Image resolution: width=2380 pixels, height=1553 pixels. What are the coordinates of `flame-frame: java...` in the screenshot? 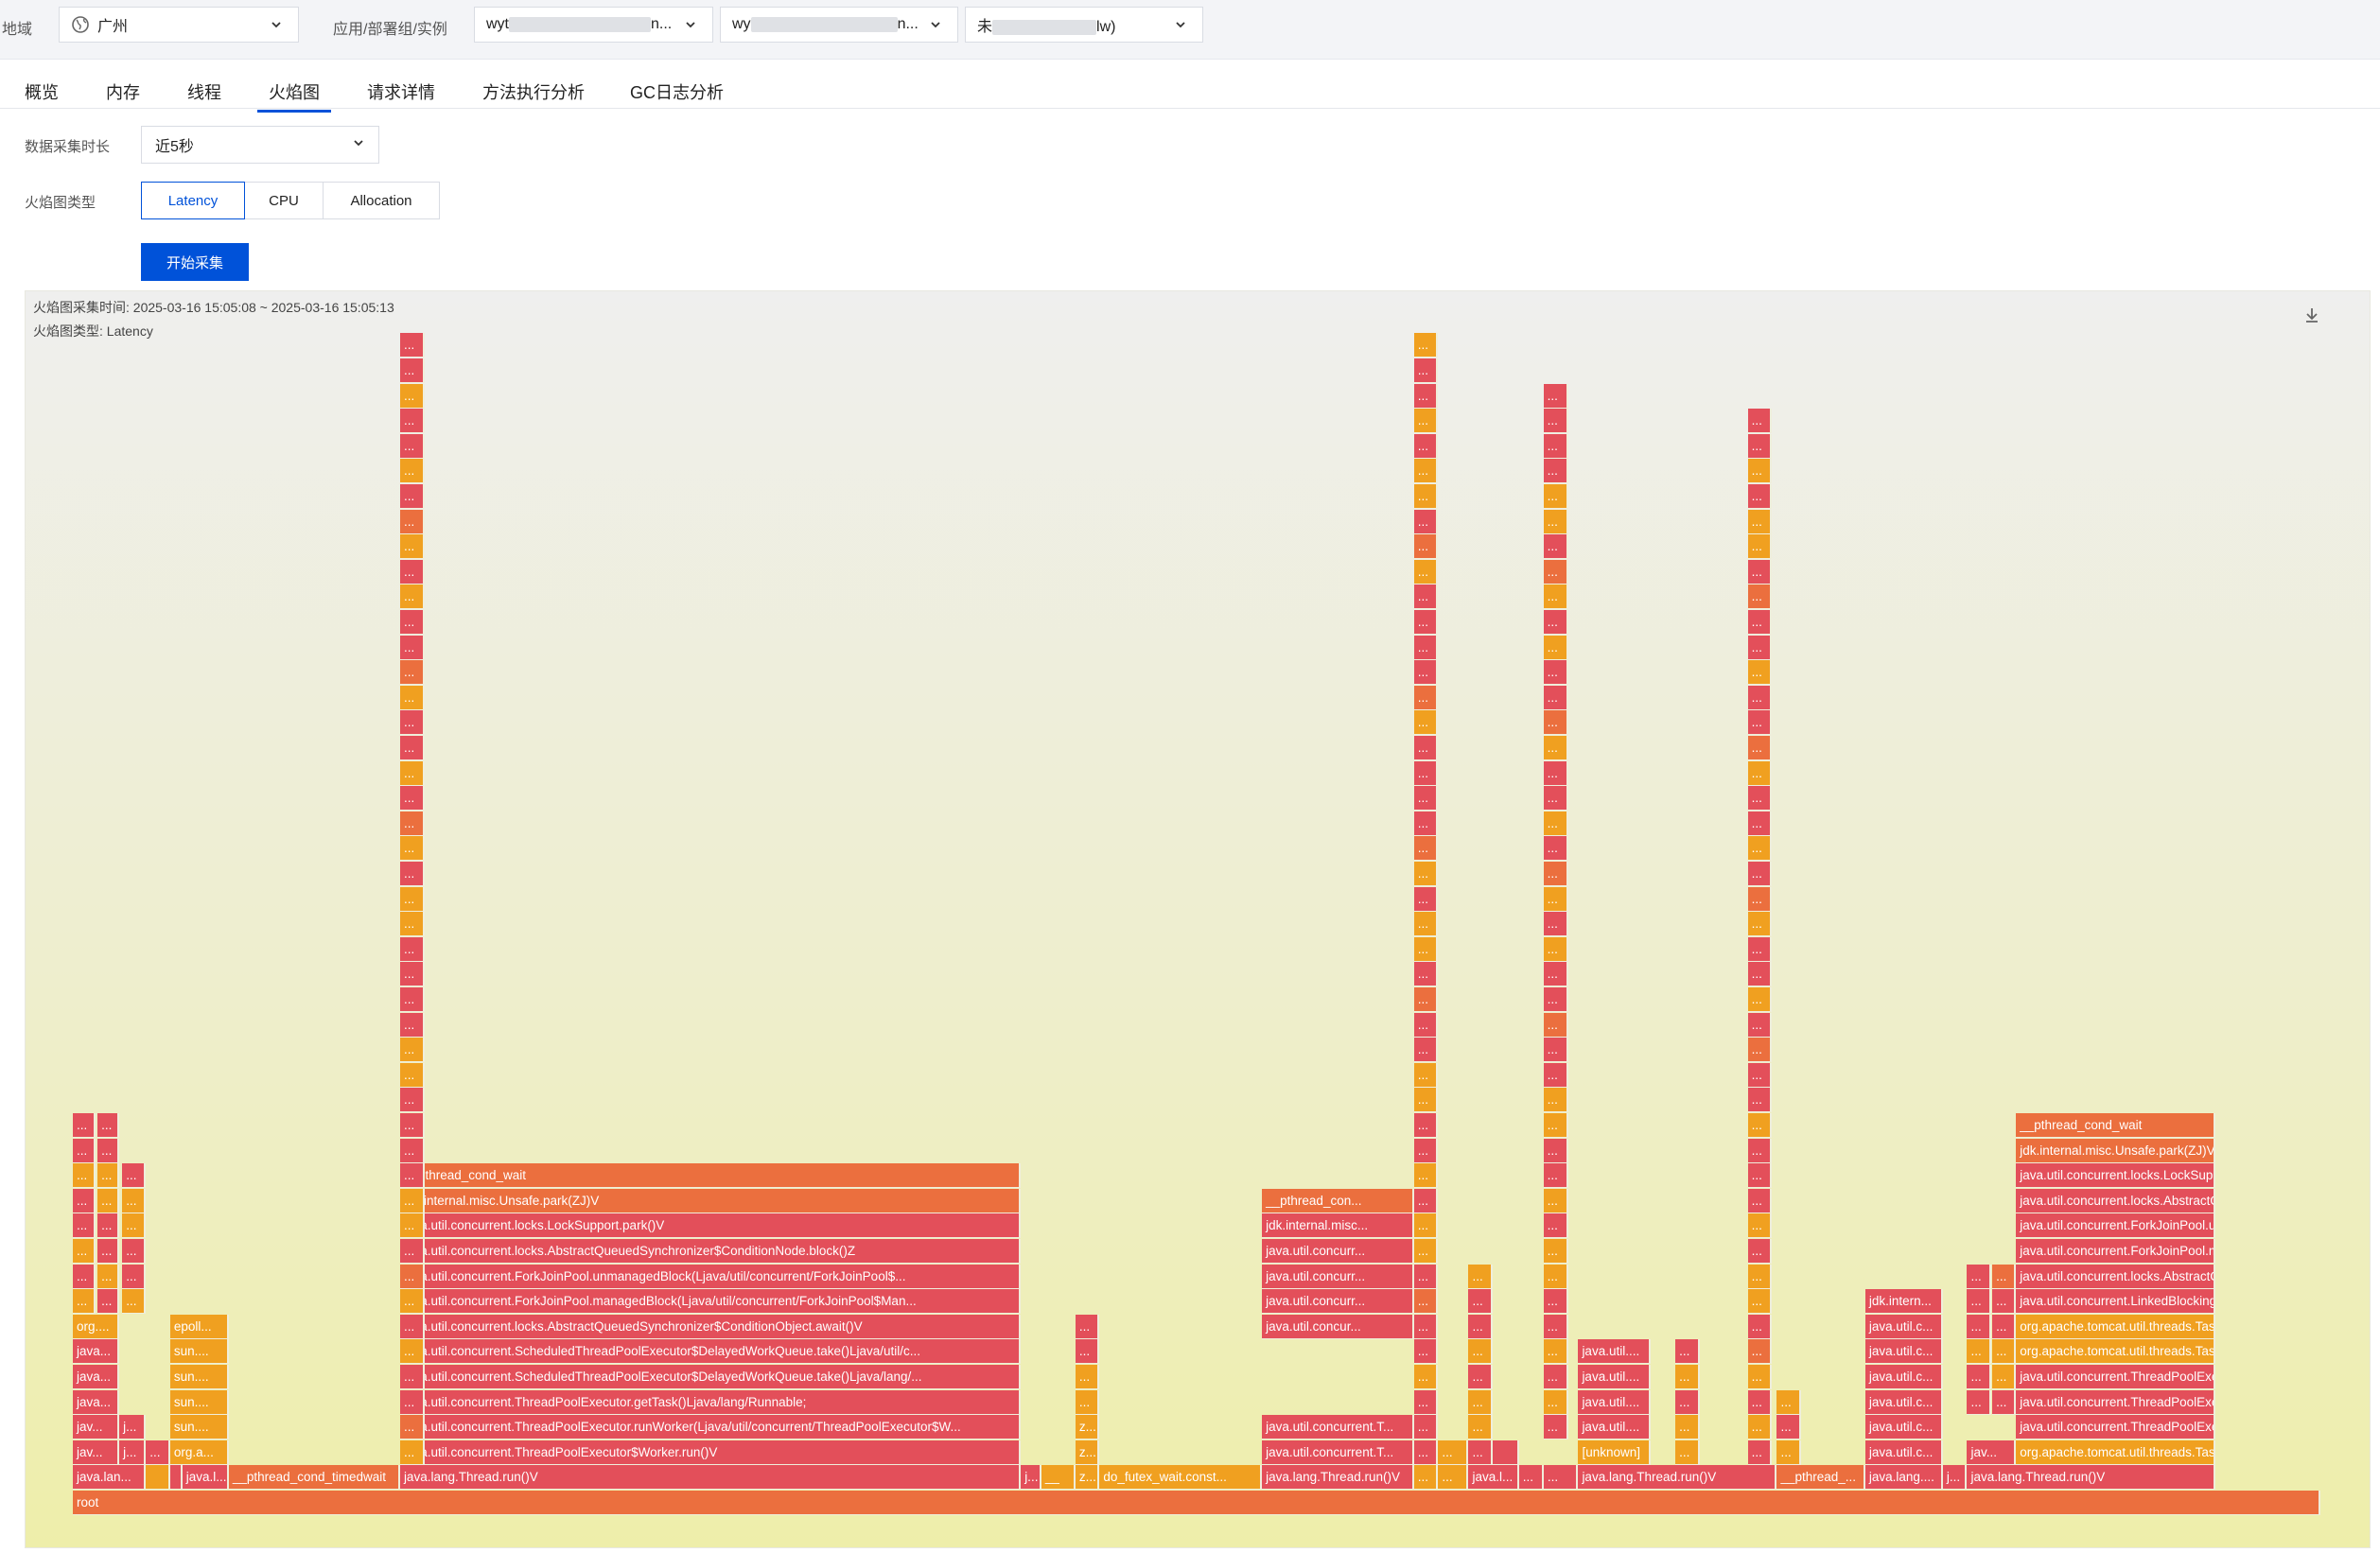 It's located at (96, 1402).